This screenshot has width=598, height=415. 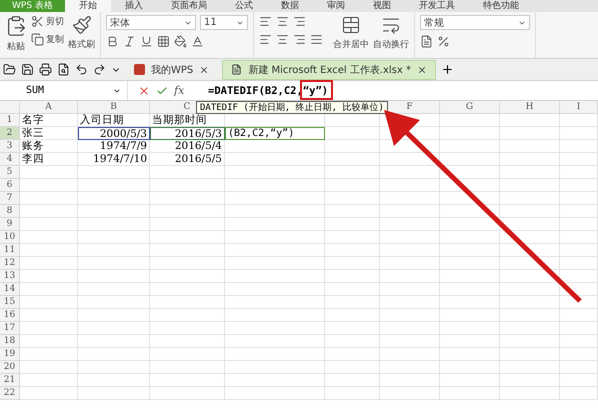 What do you see at coordinates (133, 6) in the screenshot?
I see `ribbon-tab: 插入` at bounding box center [133, 6].